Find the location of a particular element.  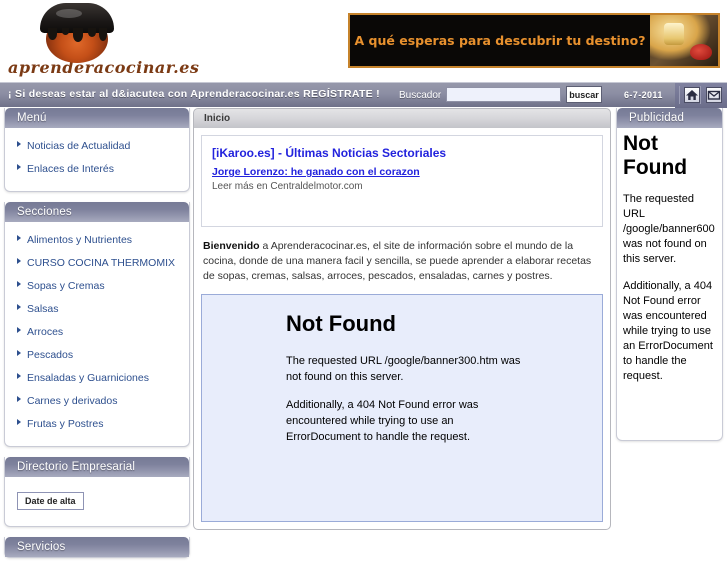

banner-headline: A qué esperas para descubrir tu destino? is located at coordinates (500, 40).